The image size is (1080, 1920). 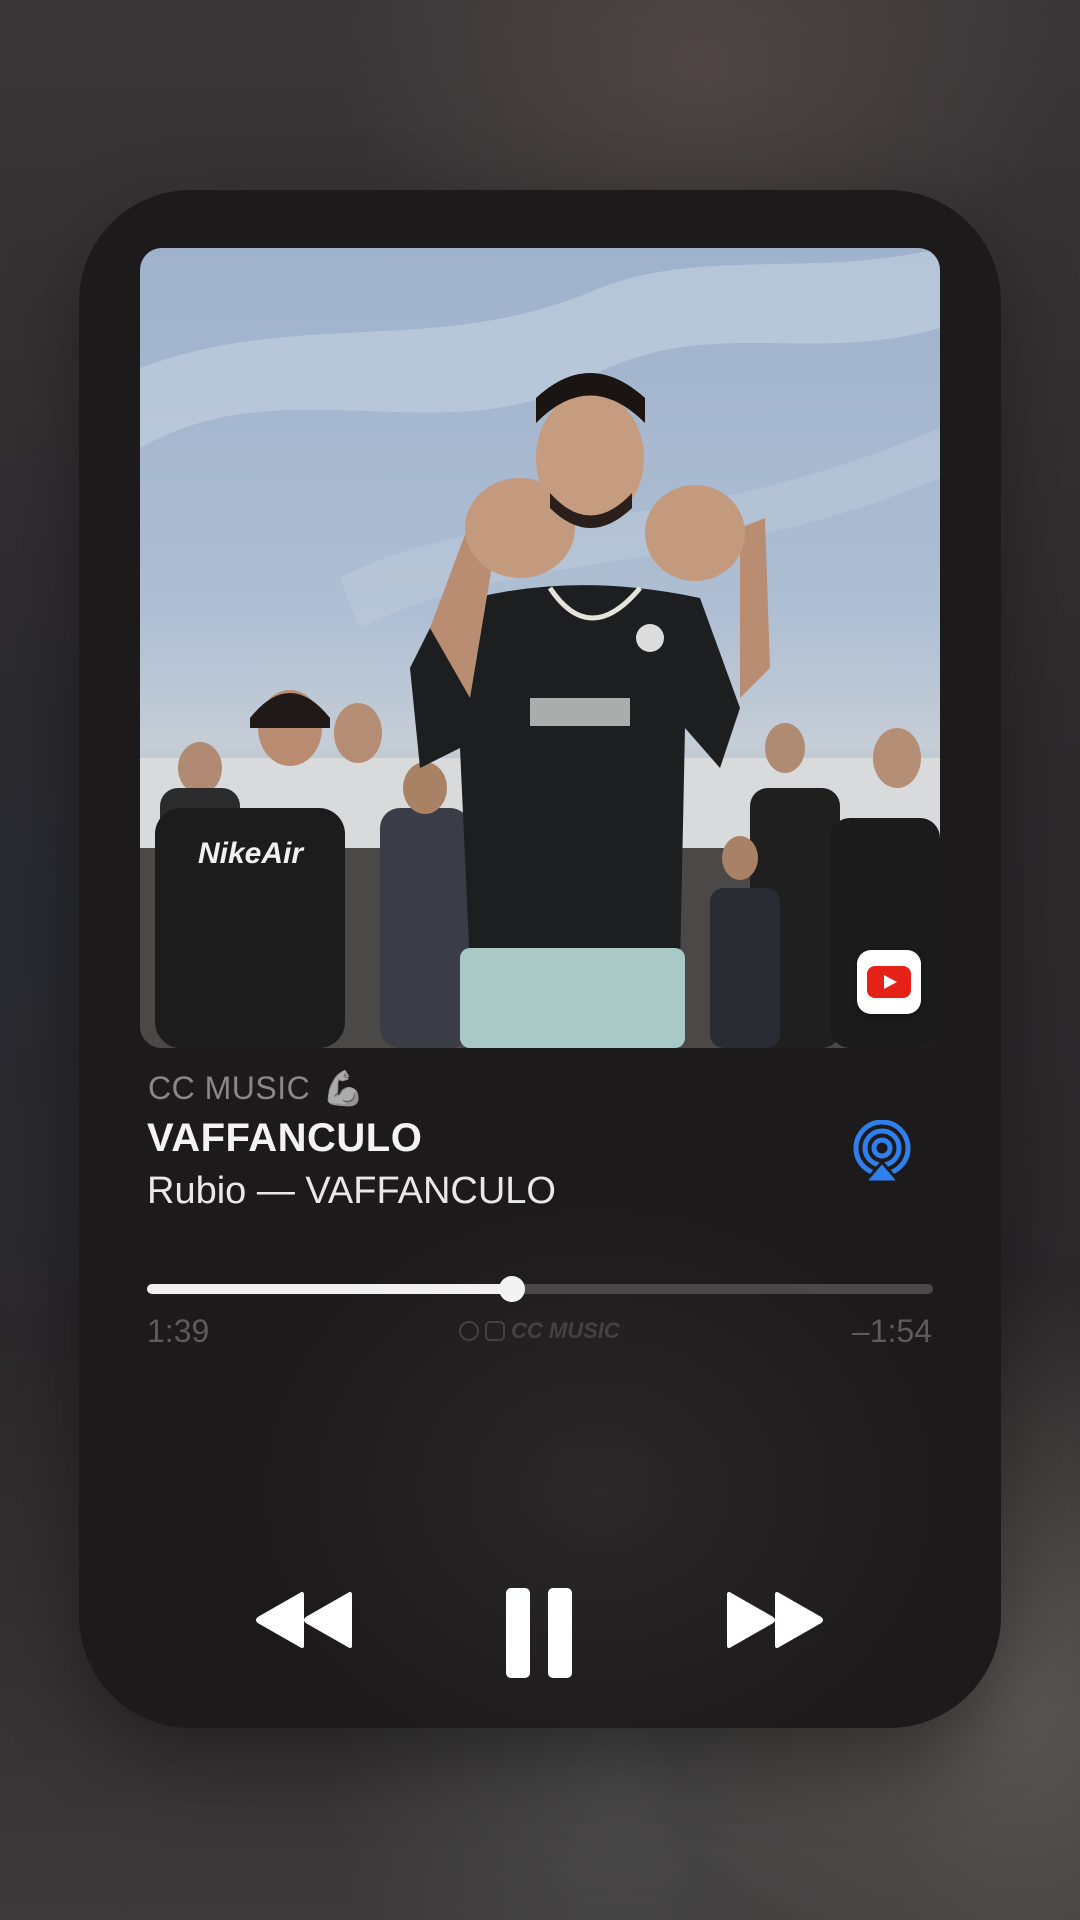 What do you see at coordinates (469, 1331) in the screenshot?
I see `tiktok-icon` at bounding box center [469, 1331].